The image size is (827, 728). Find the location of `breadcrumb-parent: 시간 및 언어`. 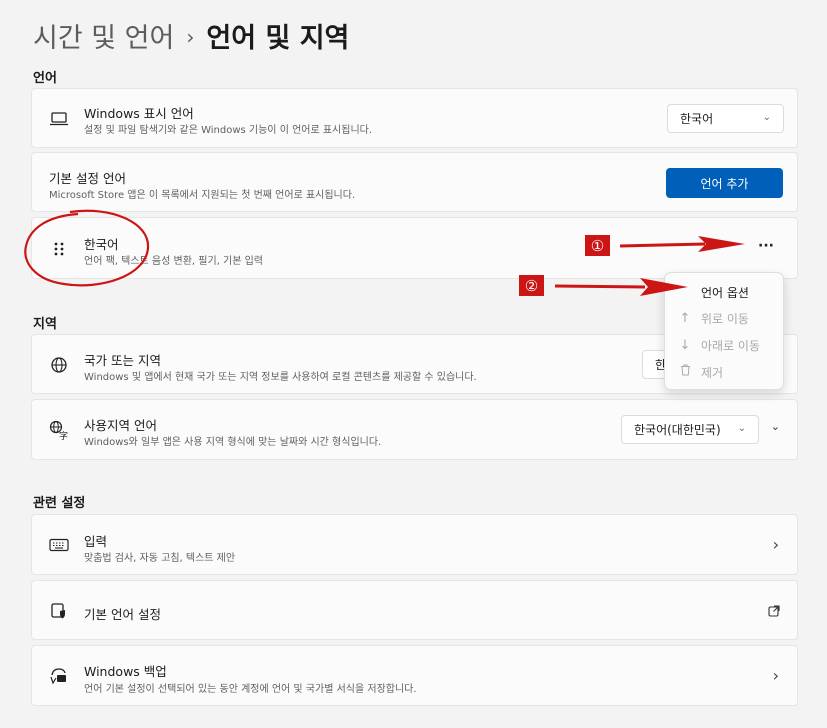

breadcrumb-parent: 시간 및 언어 is located at coordinates (103, 38).